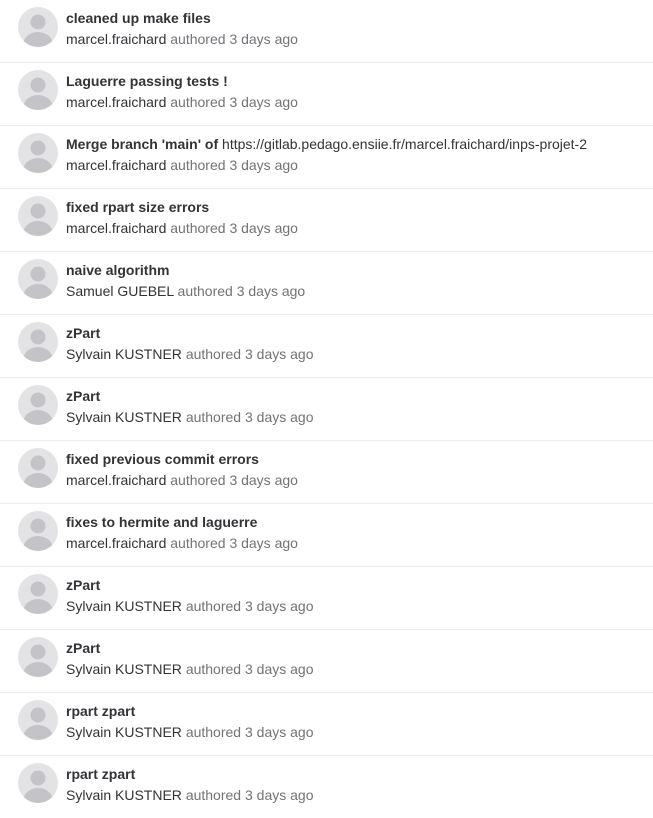 The height and width of the screenshot is (818, 653). I want to click on author-link: Samuel GUEBEL, so click(120, 291).